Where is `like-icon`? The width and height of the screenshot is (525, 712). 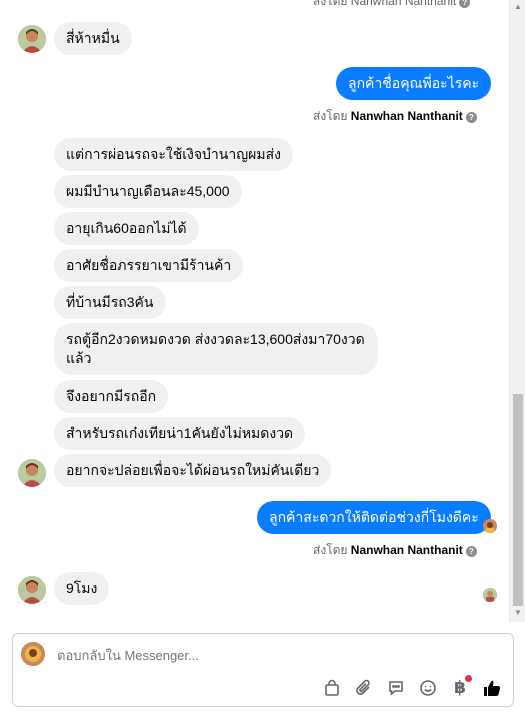 like-icon is located at coordinates (492, 688).